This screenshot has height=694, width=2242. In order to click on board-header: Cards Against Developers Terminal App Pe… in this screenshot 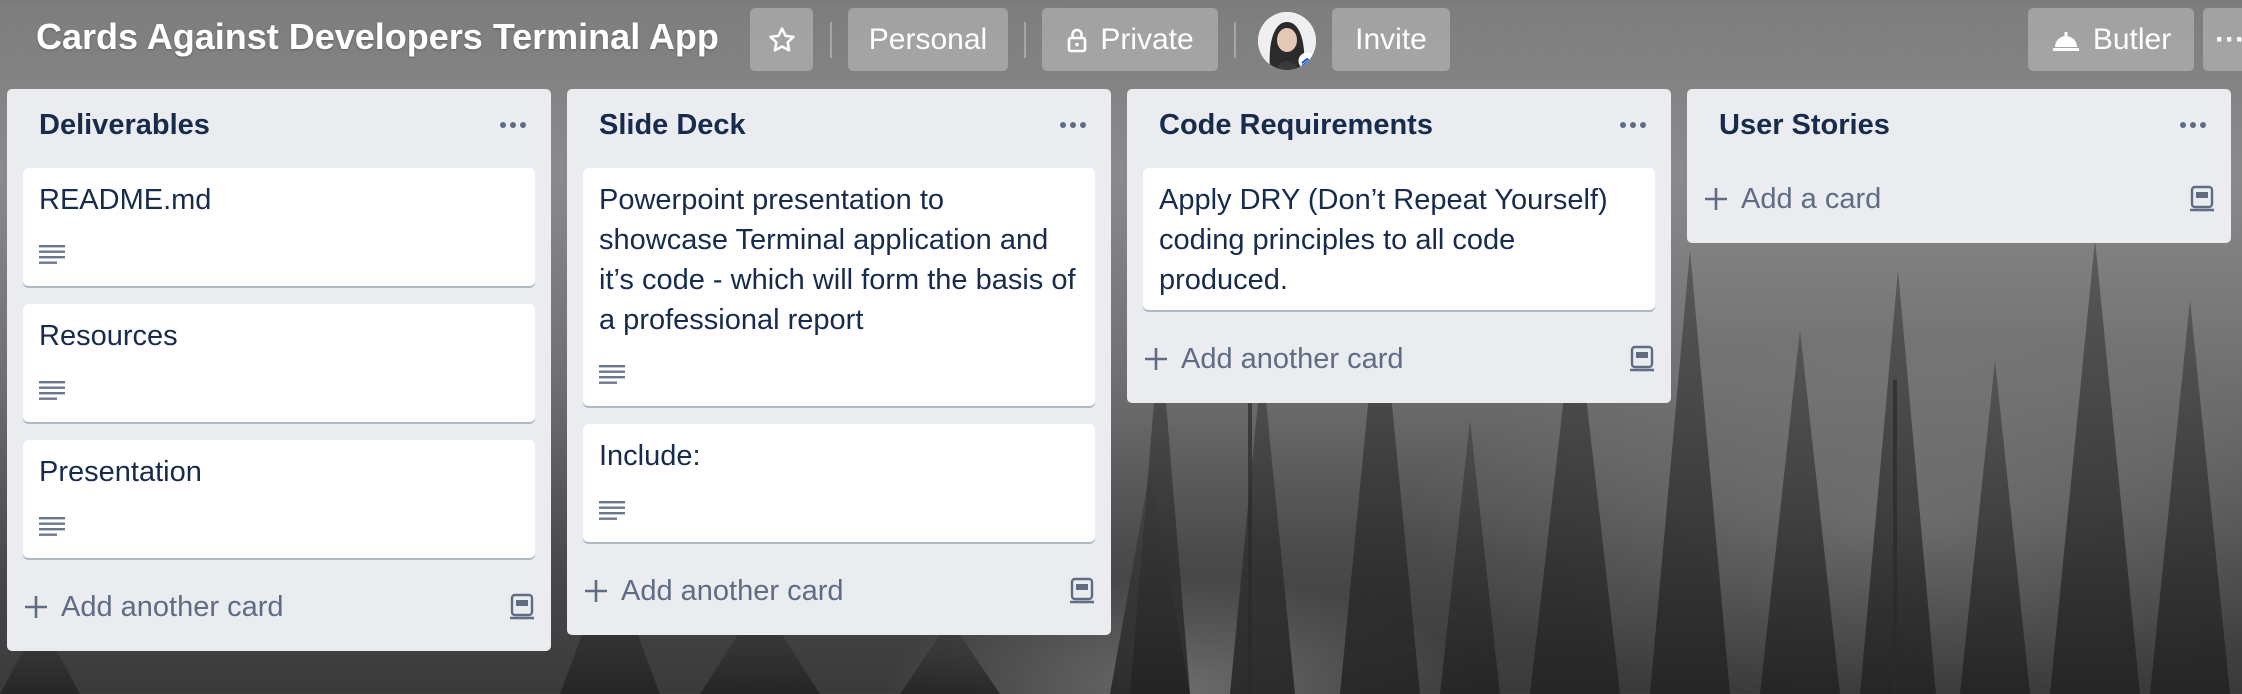, I will do `click(1121, 40)`.